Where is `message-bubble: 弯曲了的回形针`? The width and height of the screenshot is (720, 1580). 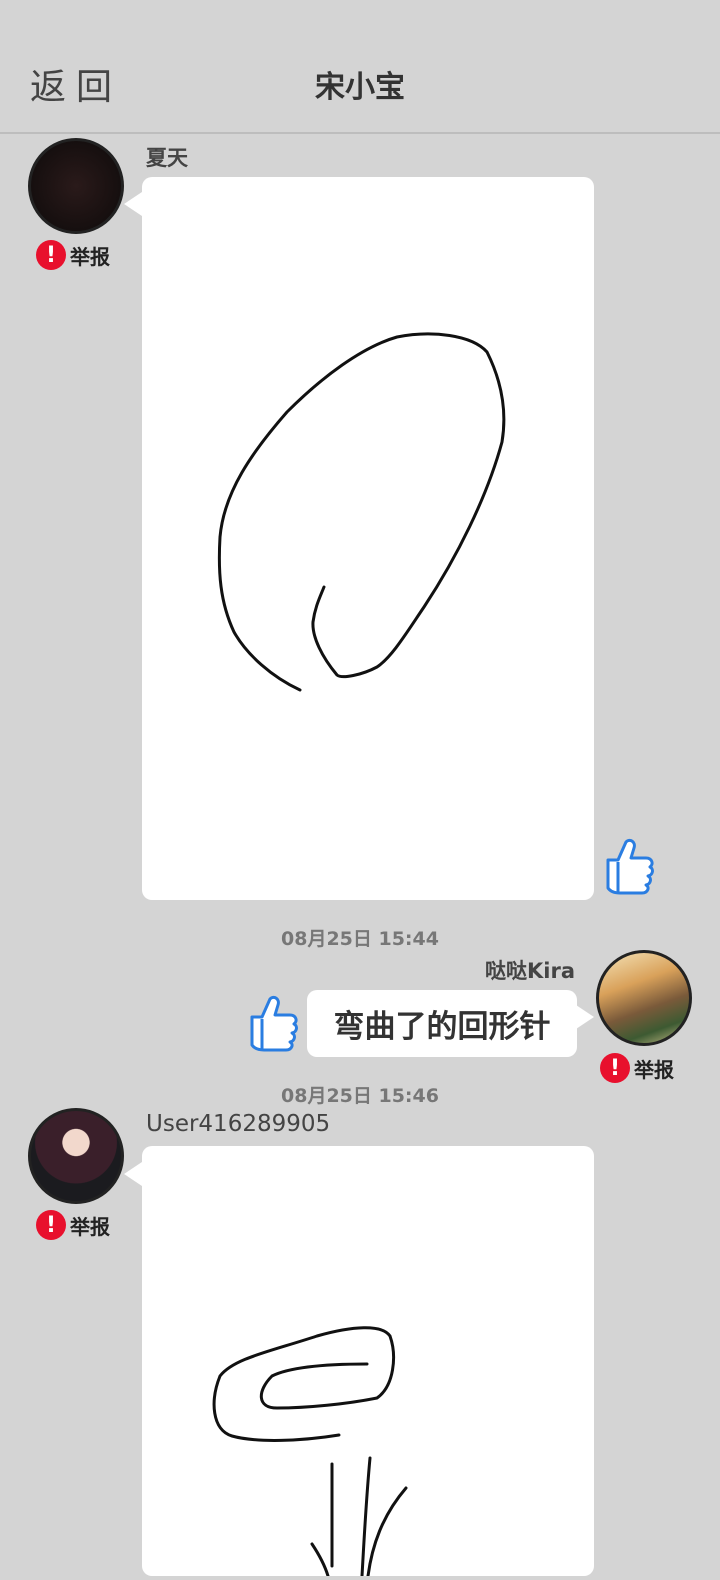
message-bubble: 弯曲了的回形针 is located at coordinates (442, 1023).